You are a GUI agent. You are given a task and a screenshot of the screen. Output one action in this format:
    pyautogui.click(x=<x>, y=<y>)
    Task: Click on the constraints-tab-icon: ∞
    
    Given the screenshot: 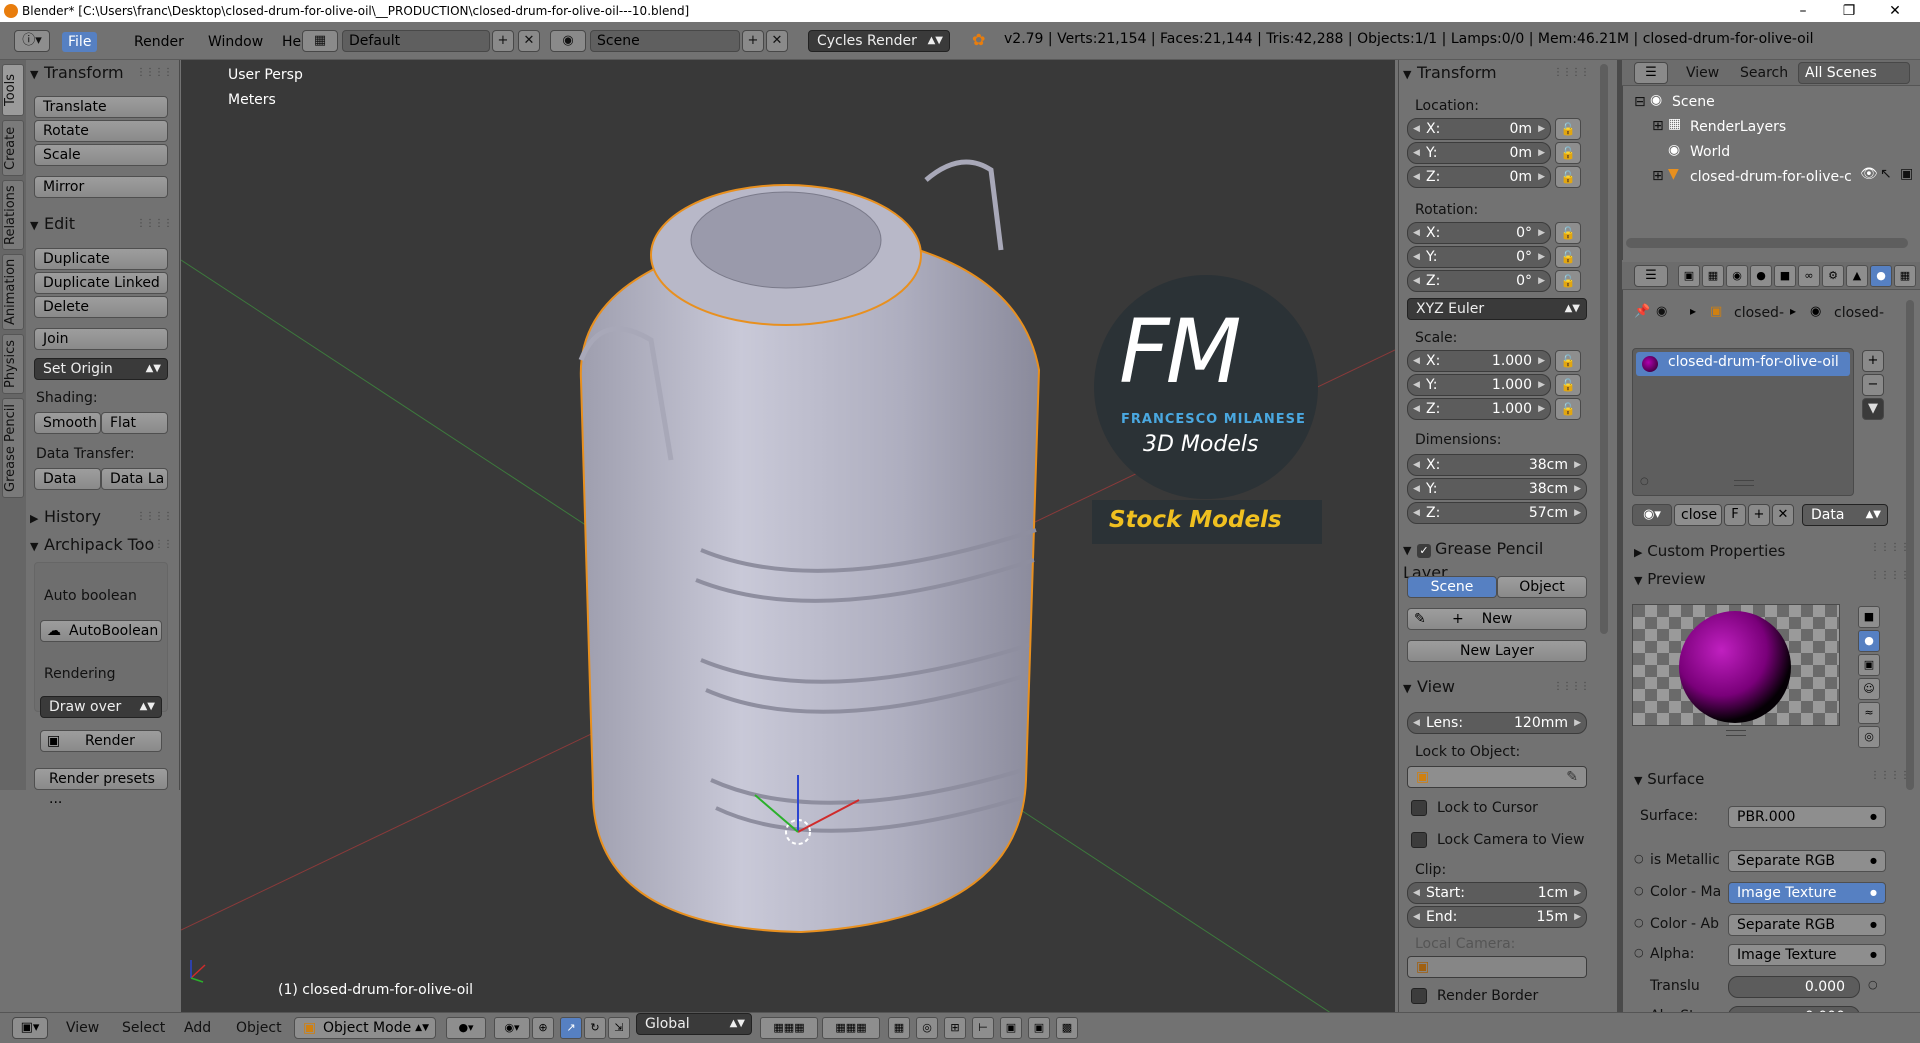 What is the action you would take?
    pyautogui.click(x=1809, y=276)
    